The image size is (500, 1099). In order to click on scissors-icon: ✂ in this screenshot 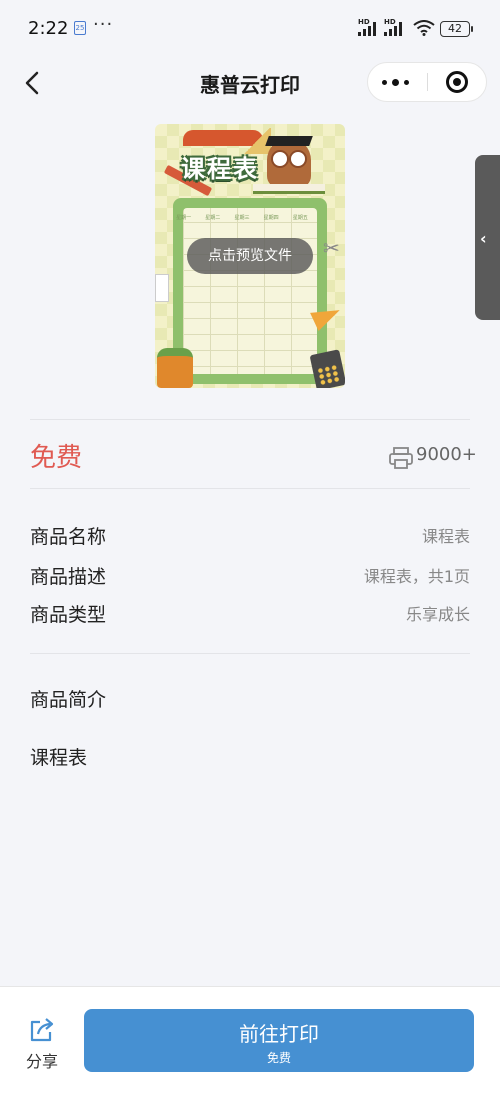, I will do `click(331, 248)`.